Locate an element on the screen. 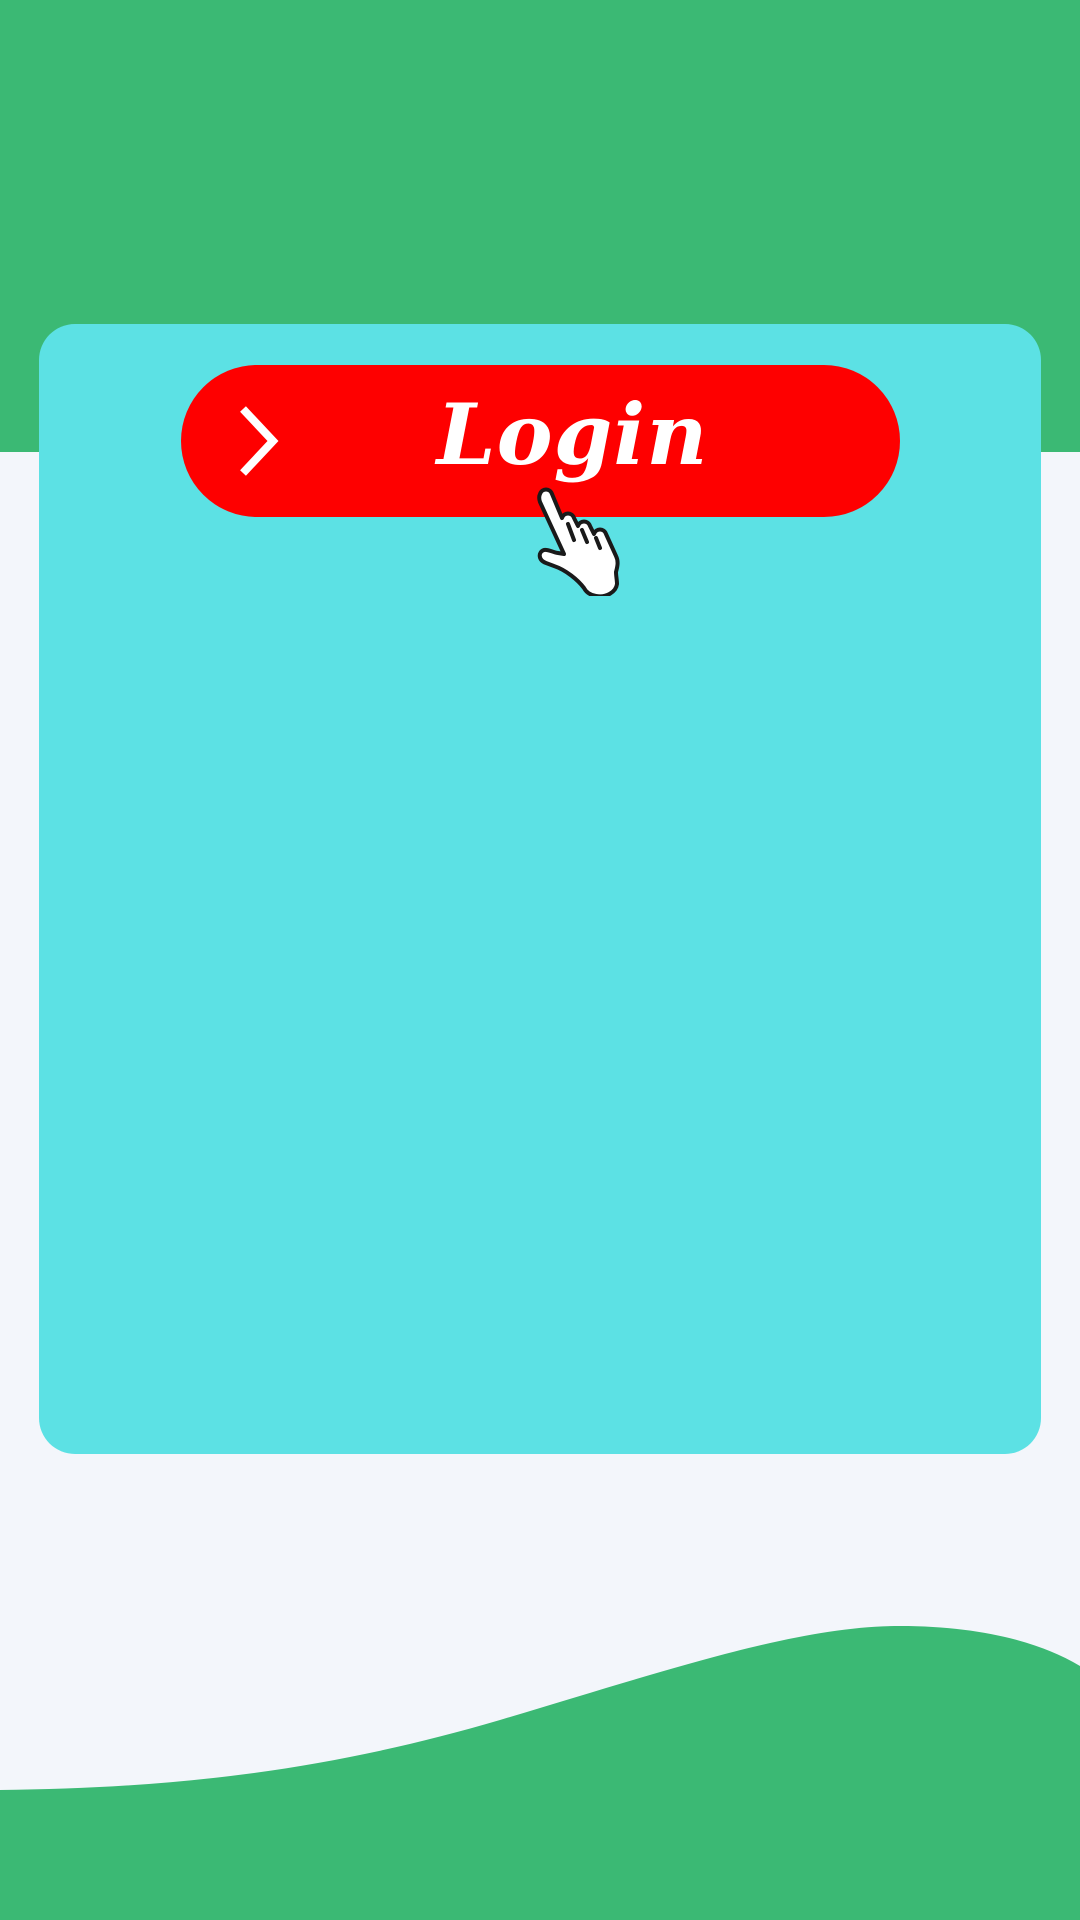 This screenshot has height=1920, width=1080. hand-pointer-icon is located at coordinates (578, 541).